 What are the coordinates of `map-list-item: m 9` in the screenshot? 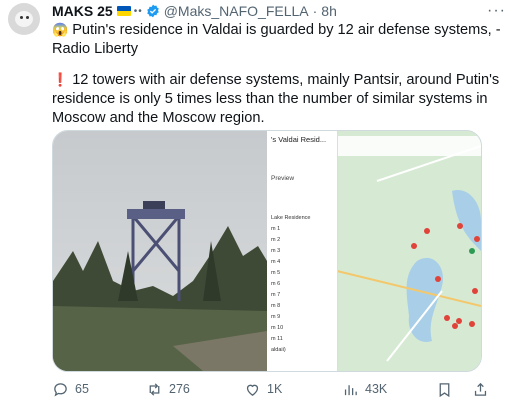 It's located at (275, 317).